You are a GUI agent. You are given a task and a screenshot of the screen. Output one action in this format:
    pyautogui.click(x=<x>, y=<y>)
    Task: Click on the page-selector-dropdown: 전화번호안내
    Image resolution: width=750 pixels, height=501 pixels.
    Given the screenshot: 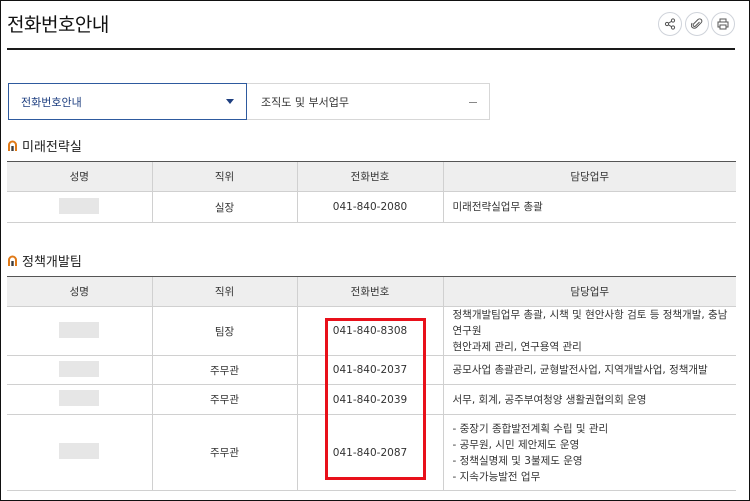 What is the action you would take?
    pyautogui.click(x=127, y=101)
    